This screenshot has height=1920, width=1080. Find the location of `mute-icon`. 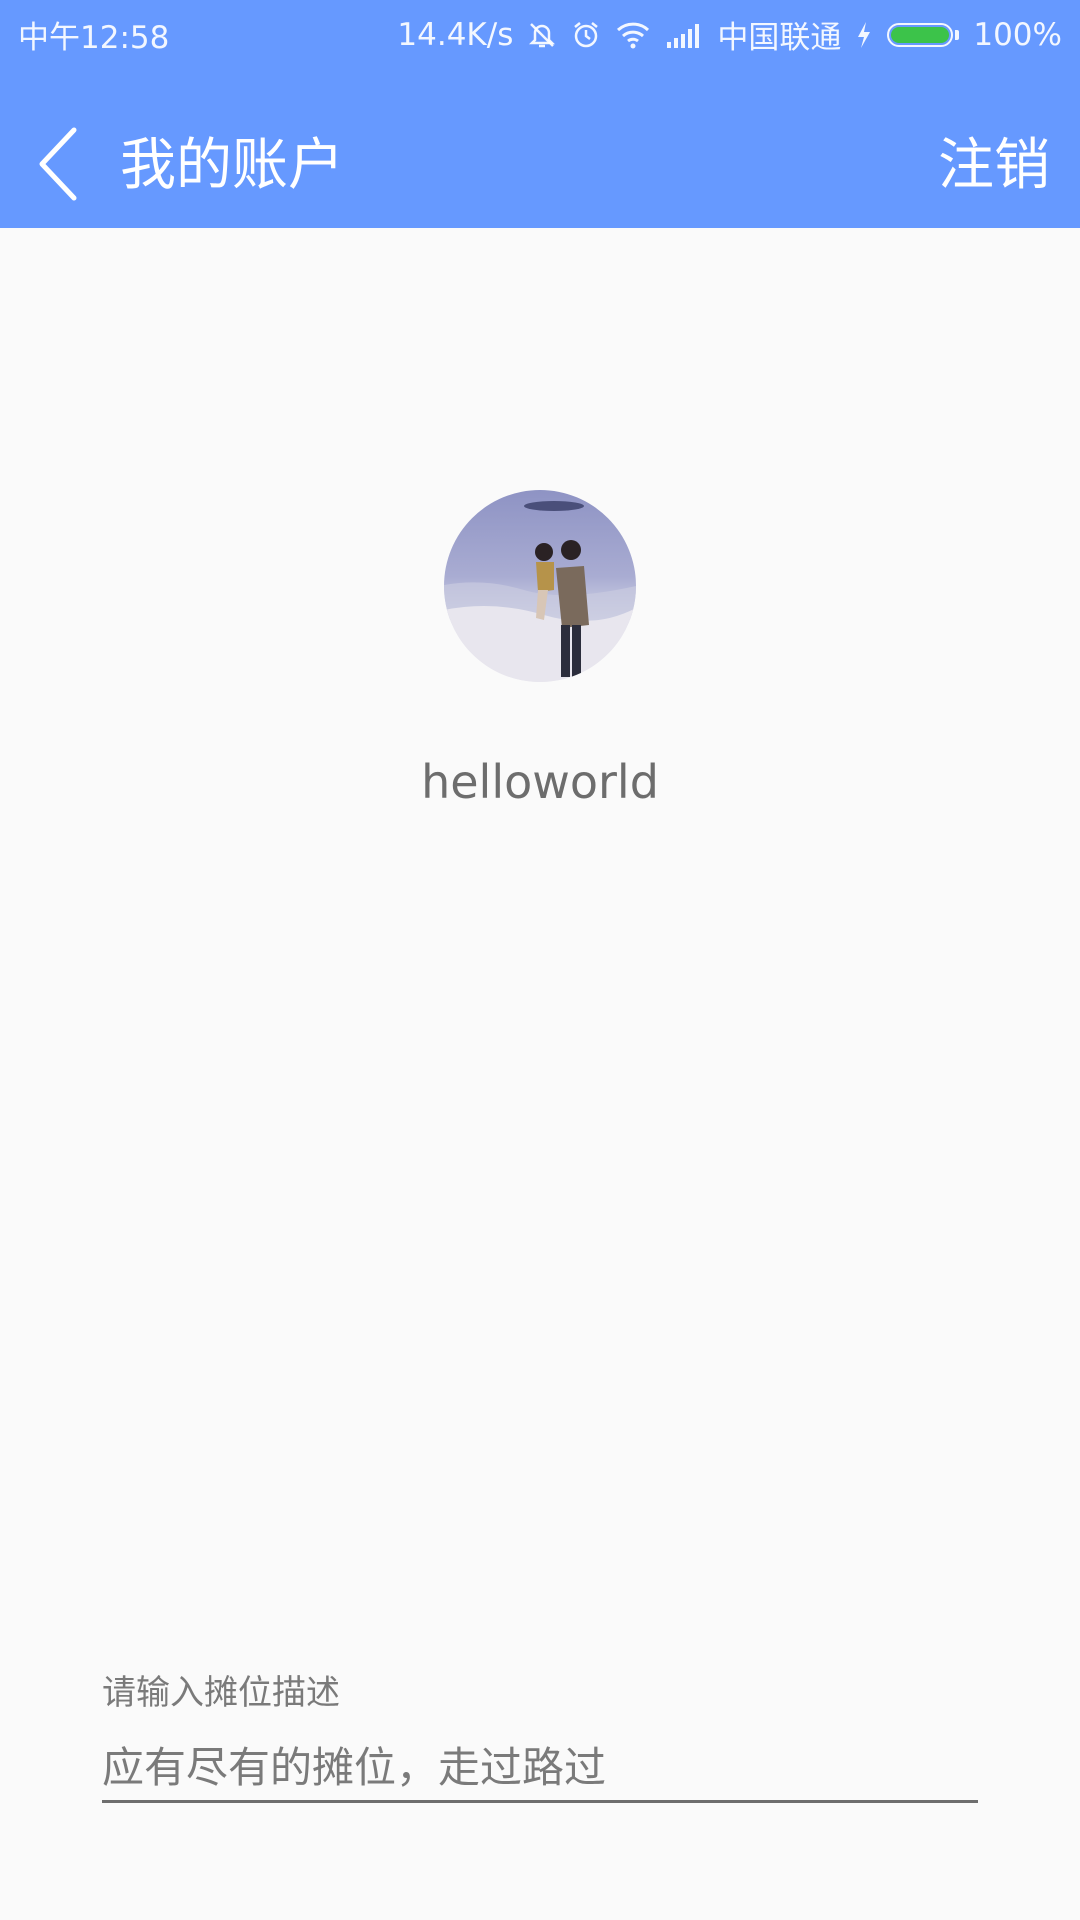

mute-icon is located at coordinates (542, 35).